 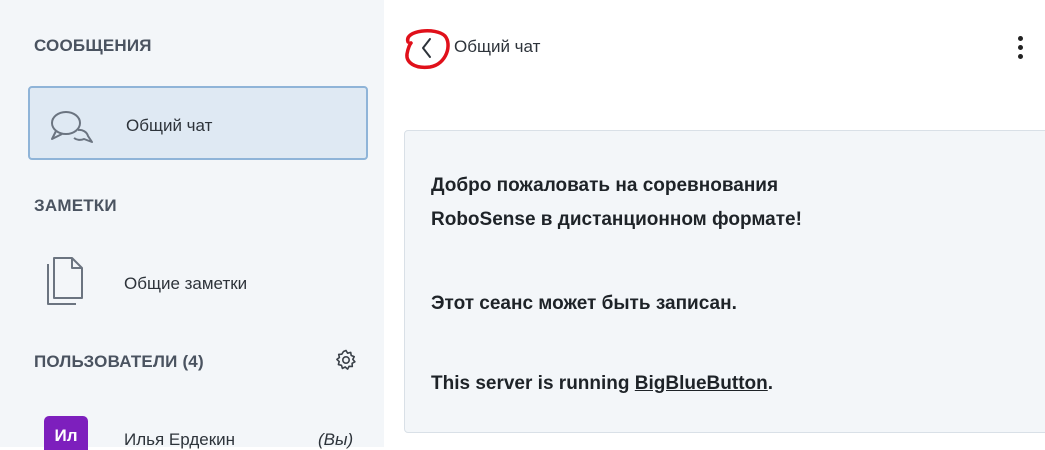 I want to click on sidebar-item-label: Общий чат, so click(x=169, y=125).